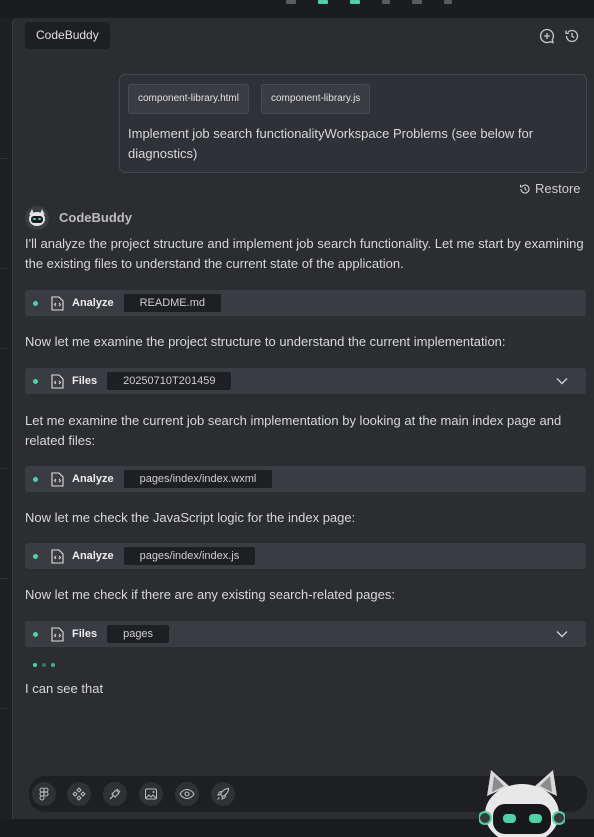 Image resolution: width=594 pixels, height=837 pixels. What do you see at coordinates (572, 36) in the screenshot?
I see `history-icon` at bounding box center [572, 36].